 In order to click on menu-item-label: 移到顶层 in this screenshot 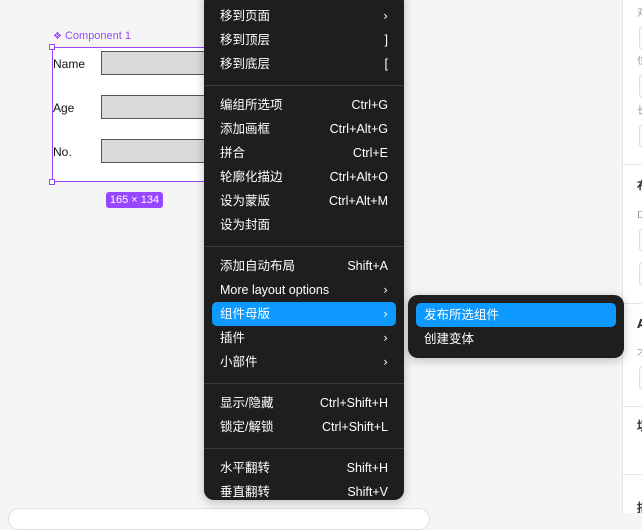, I will do `click(245, 40)`.